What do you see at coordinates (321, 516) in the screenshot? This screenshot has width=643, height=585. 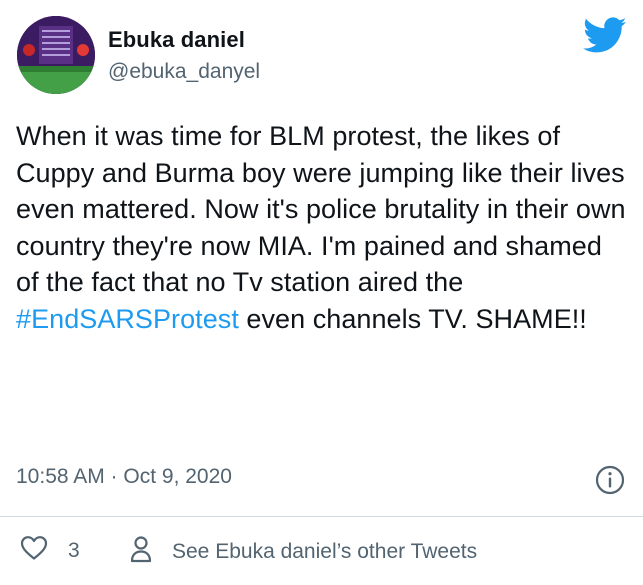 I see `divider` at bounding box center [321, 516].